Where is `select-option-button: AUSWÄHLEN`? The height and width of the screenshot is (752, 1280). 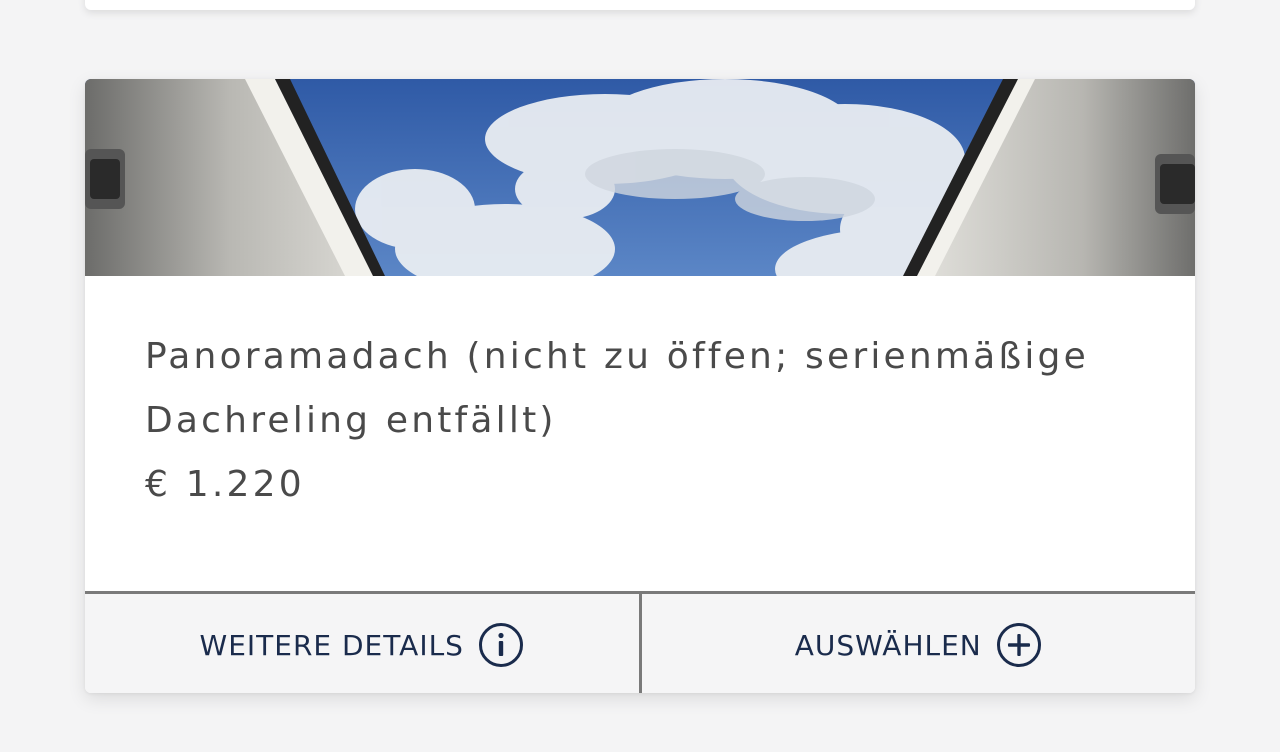 select-option-button: AUSWÄHLEN is located at coordinates (919, 643).